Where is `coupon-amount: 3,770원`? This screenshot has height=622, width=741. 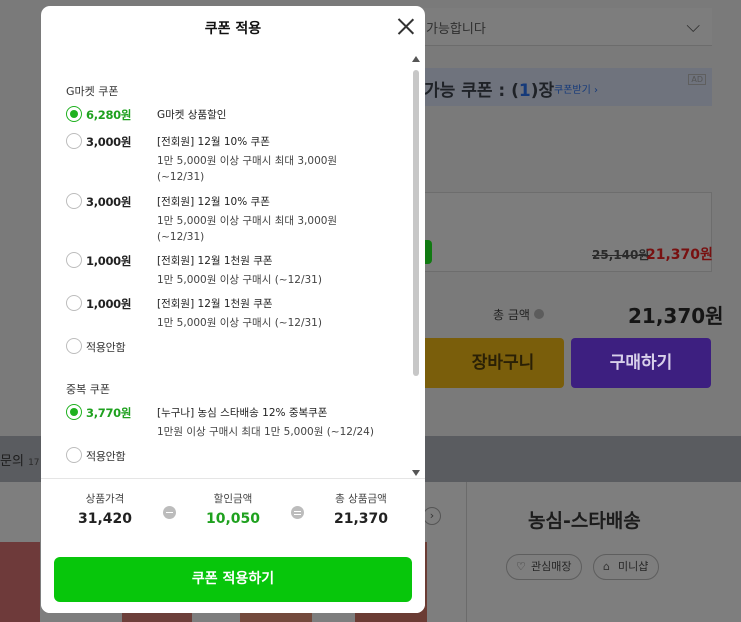 coupon-amount: 3,770원 is located at coordinates (109, 413).